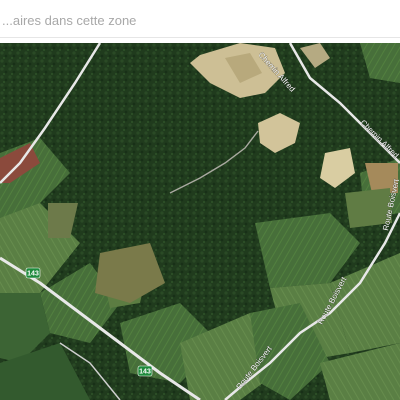 Image resolution: width=400 pixels, height=400 pixels. I want to click on route-shield-top: 143, so click(33, 273).